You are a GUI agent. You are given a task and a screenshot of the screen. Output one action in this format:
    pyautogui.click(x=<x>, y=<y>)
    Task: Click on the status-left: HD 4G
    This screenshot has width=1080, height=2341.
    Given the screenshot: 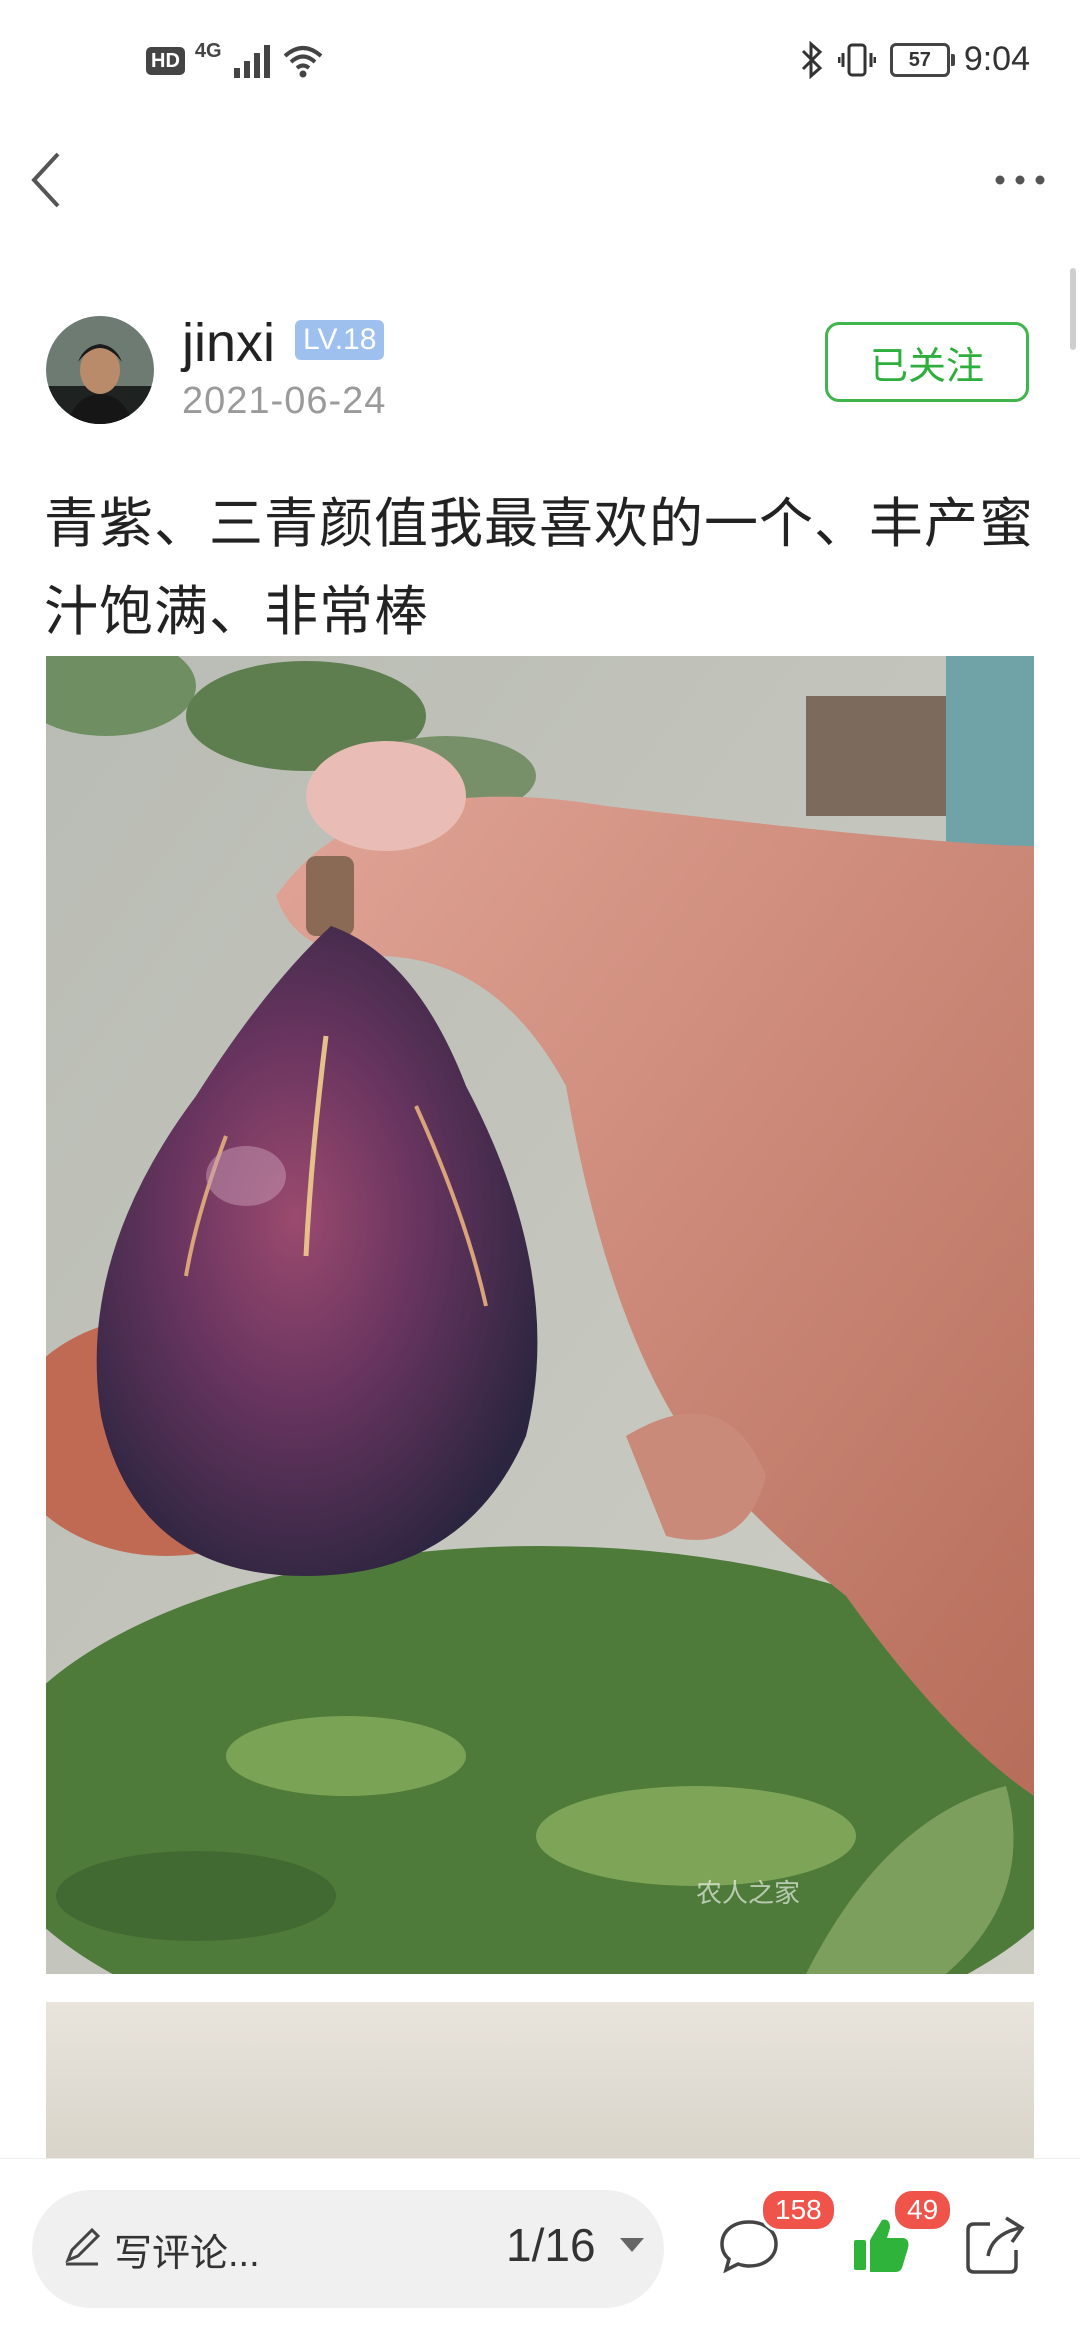 What is the action you would take?
    pyautogui.click(x=235, y=59)
    